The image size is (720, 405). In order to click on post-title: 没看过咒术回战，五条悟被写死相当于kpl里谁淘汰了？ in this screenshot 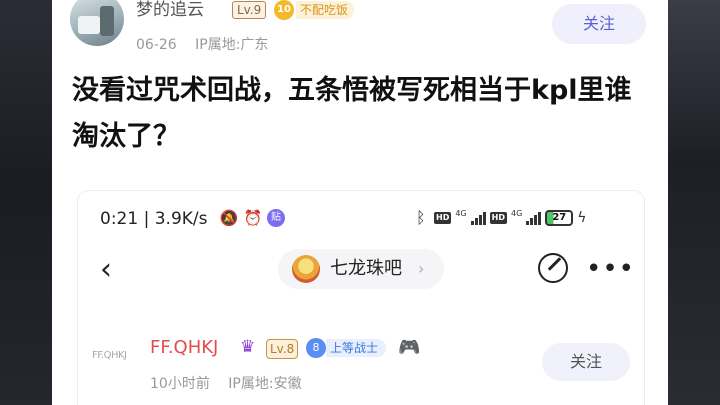, I will do `click(352, 113)`.